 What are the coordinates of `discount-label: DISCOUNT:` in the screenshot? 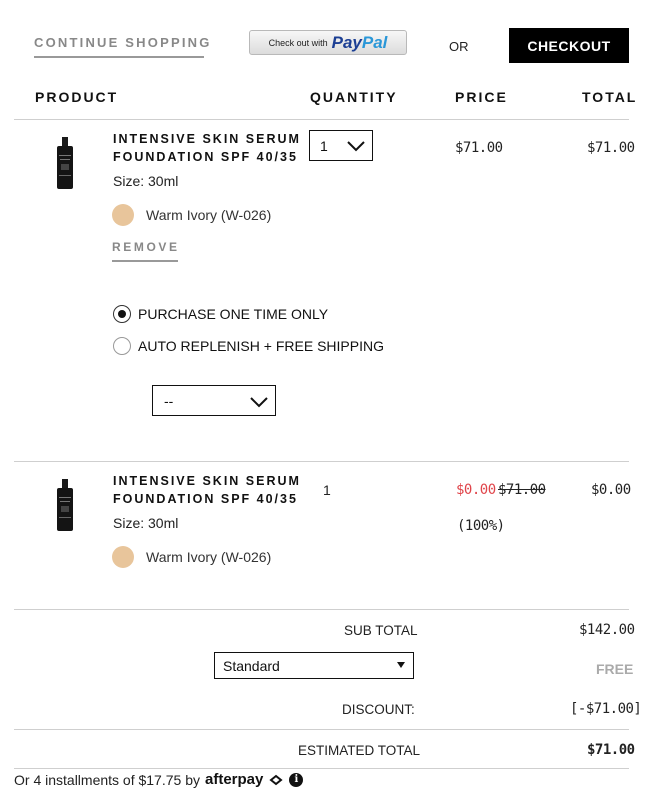 It's located at (378, 709).